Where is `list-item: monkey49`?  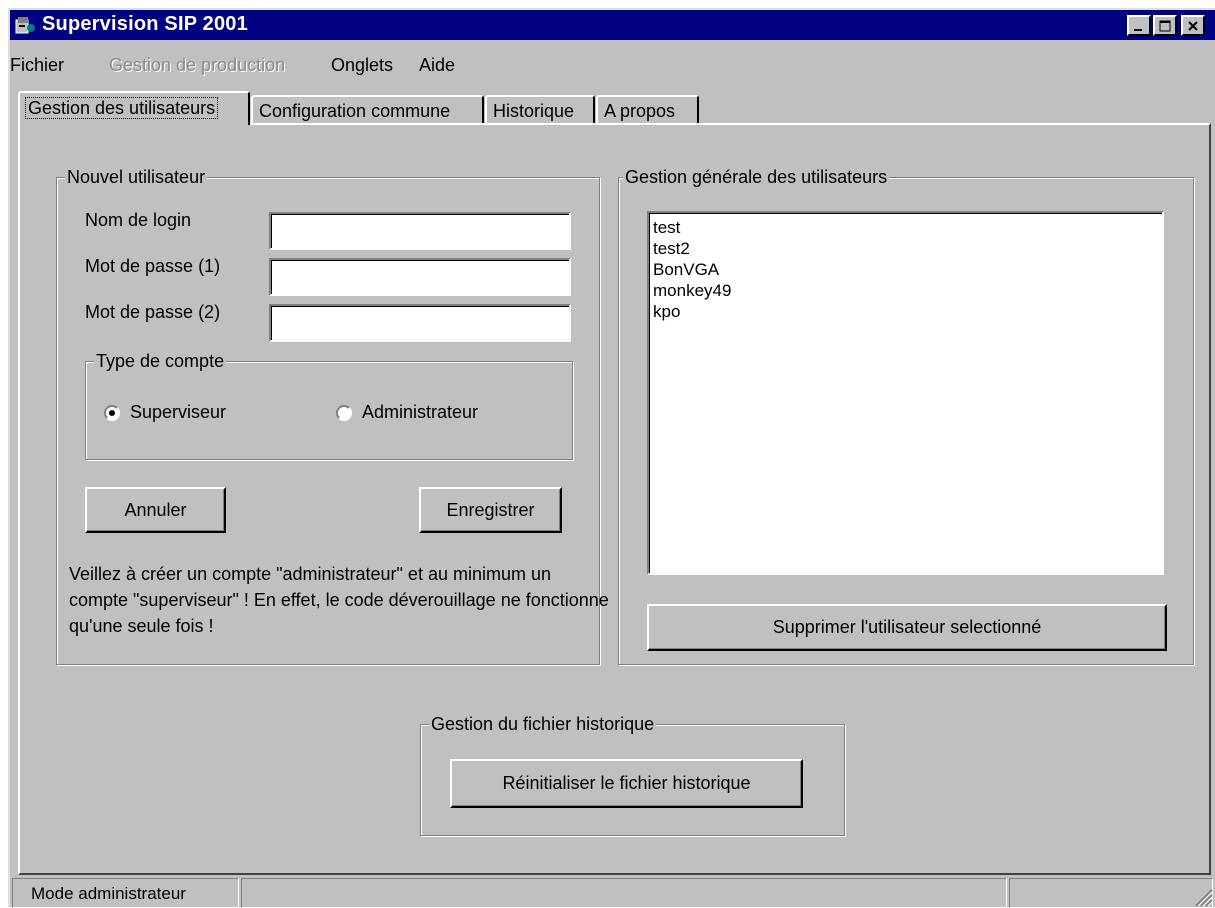
list-item: monkey49 is located at coordinates (905, 290).